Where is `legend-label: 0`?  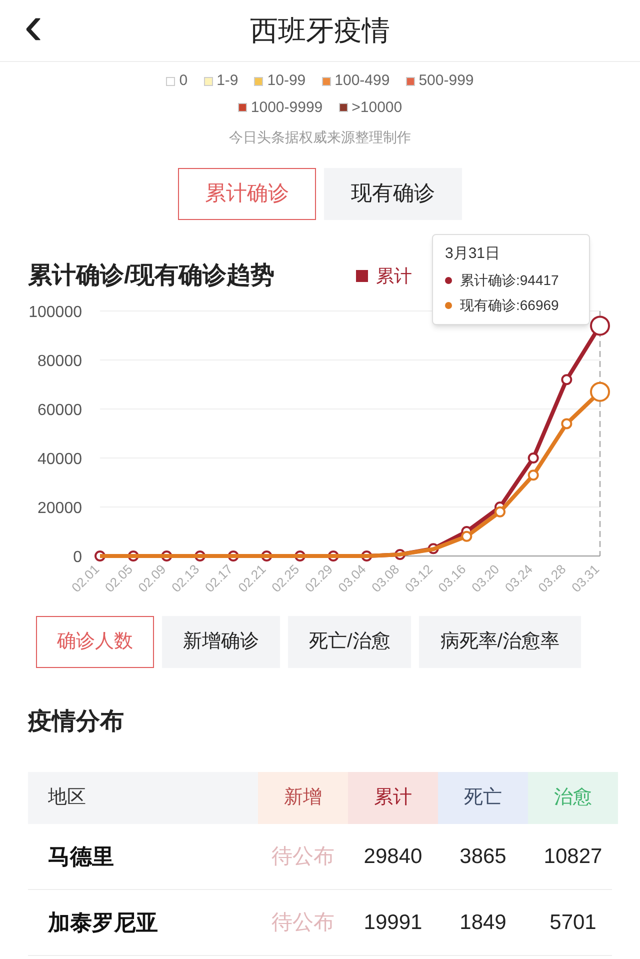 legend-label: 0 is located at coordinates (183, 81).